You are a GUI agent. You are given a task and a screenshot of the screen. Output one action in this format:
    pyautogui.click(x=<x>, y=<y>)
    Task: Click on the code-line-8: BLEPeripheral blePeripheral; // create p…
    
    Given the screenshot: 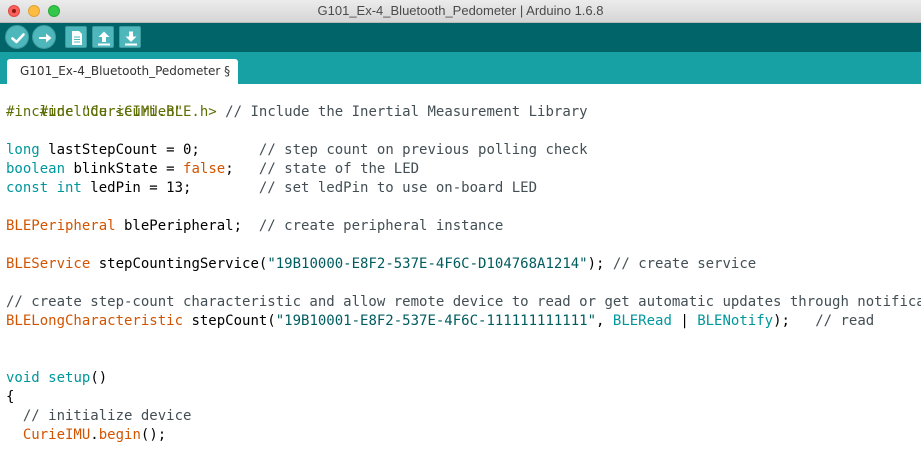 What is the action you would take?
    pyautogui.click(x=254, y=226)
    